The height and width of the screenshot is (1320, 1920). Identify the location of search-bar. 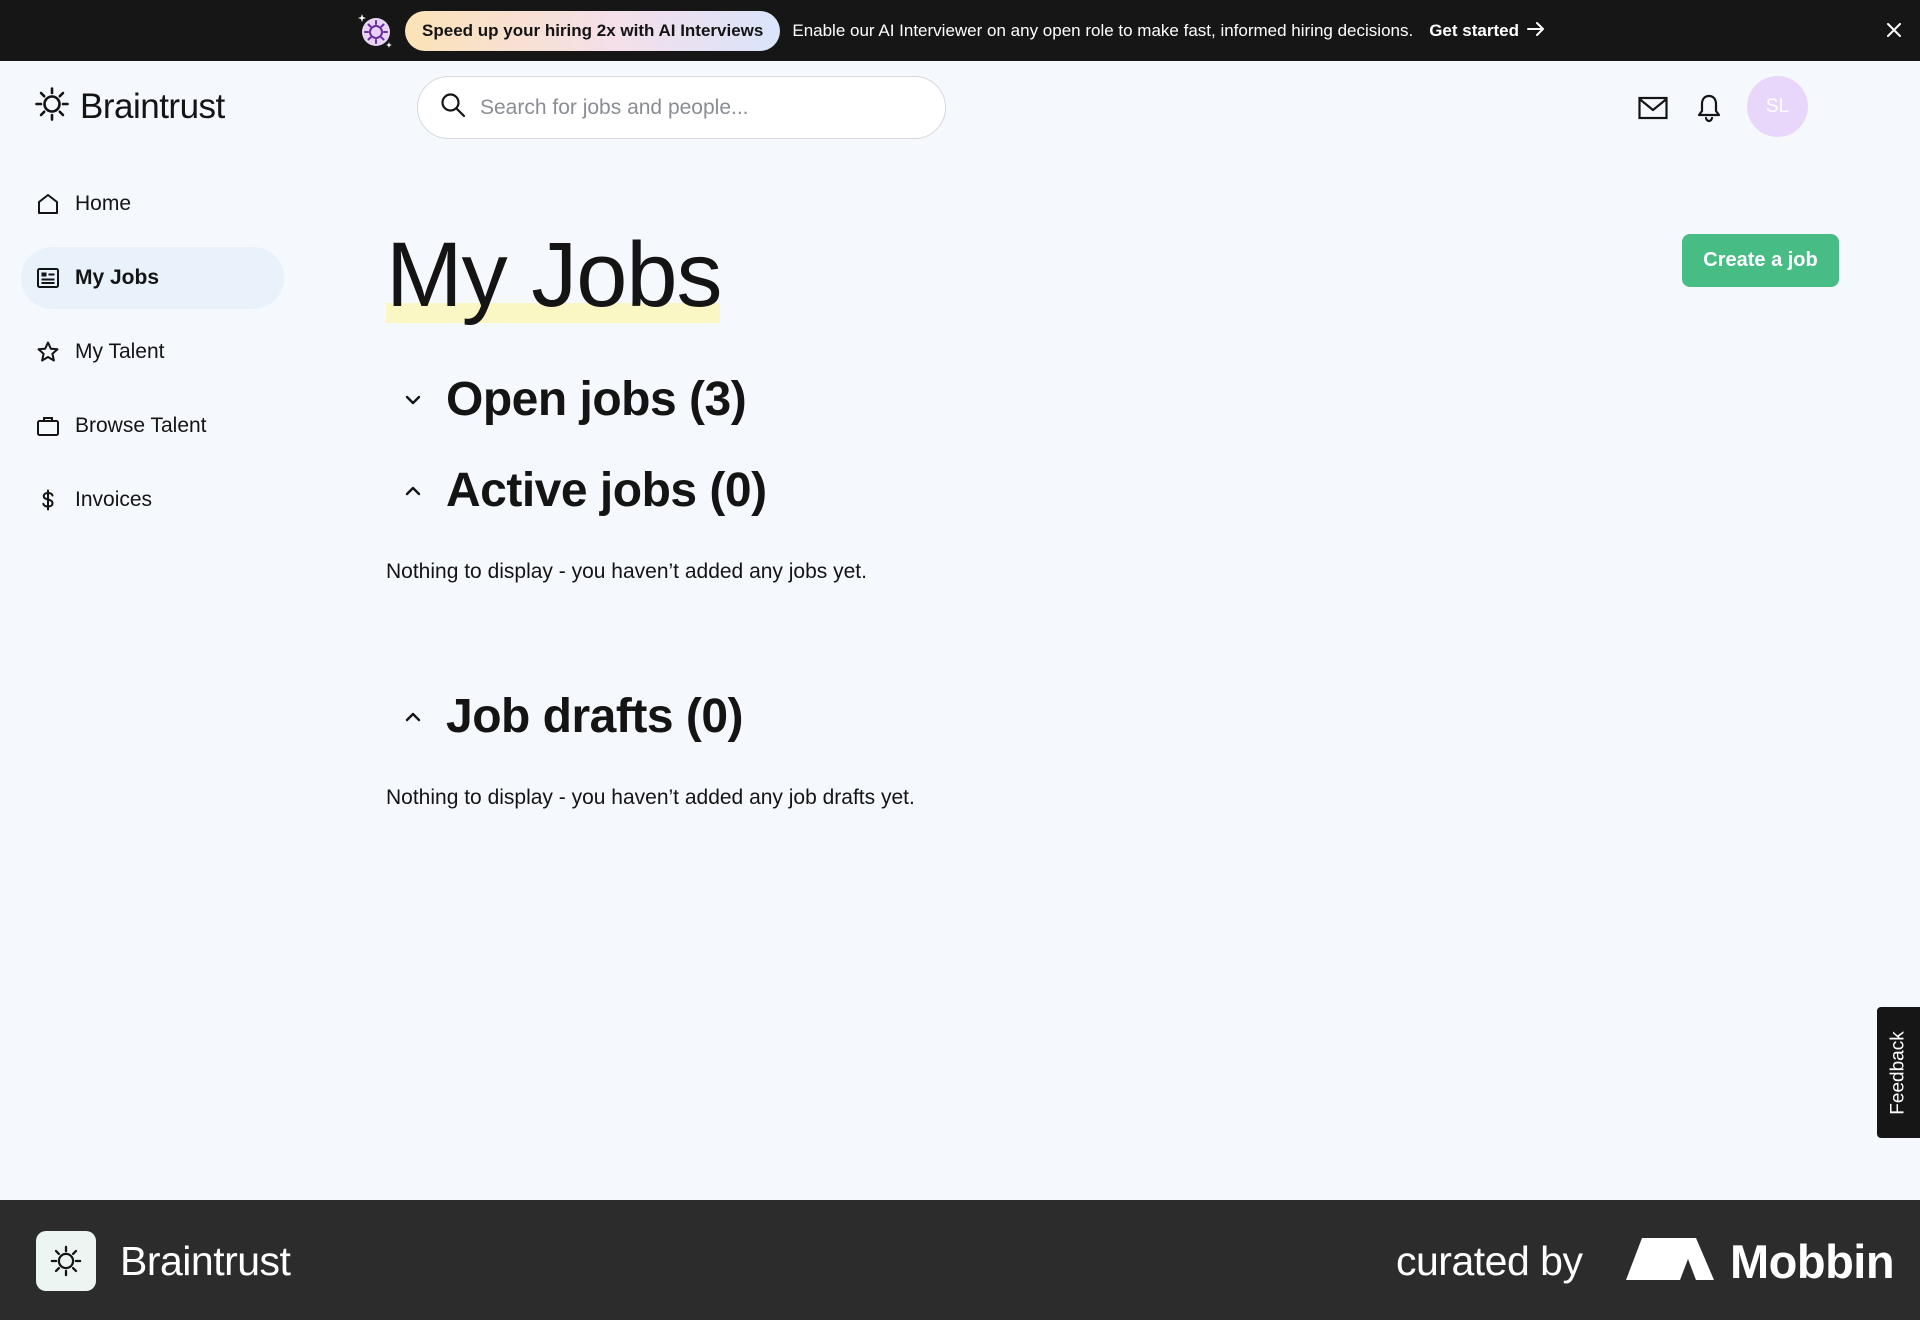
(681, 107).